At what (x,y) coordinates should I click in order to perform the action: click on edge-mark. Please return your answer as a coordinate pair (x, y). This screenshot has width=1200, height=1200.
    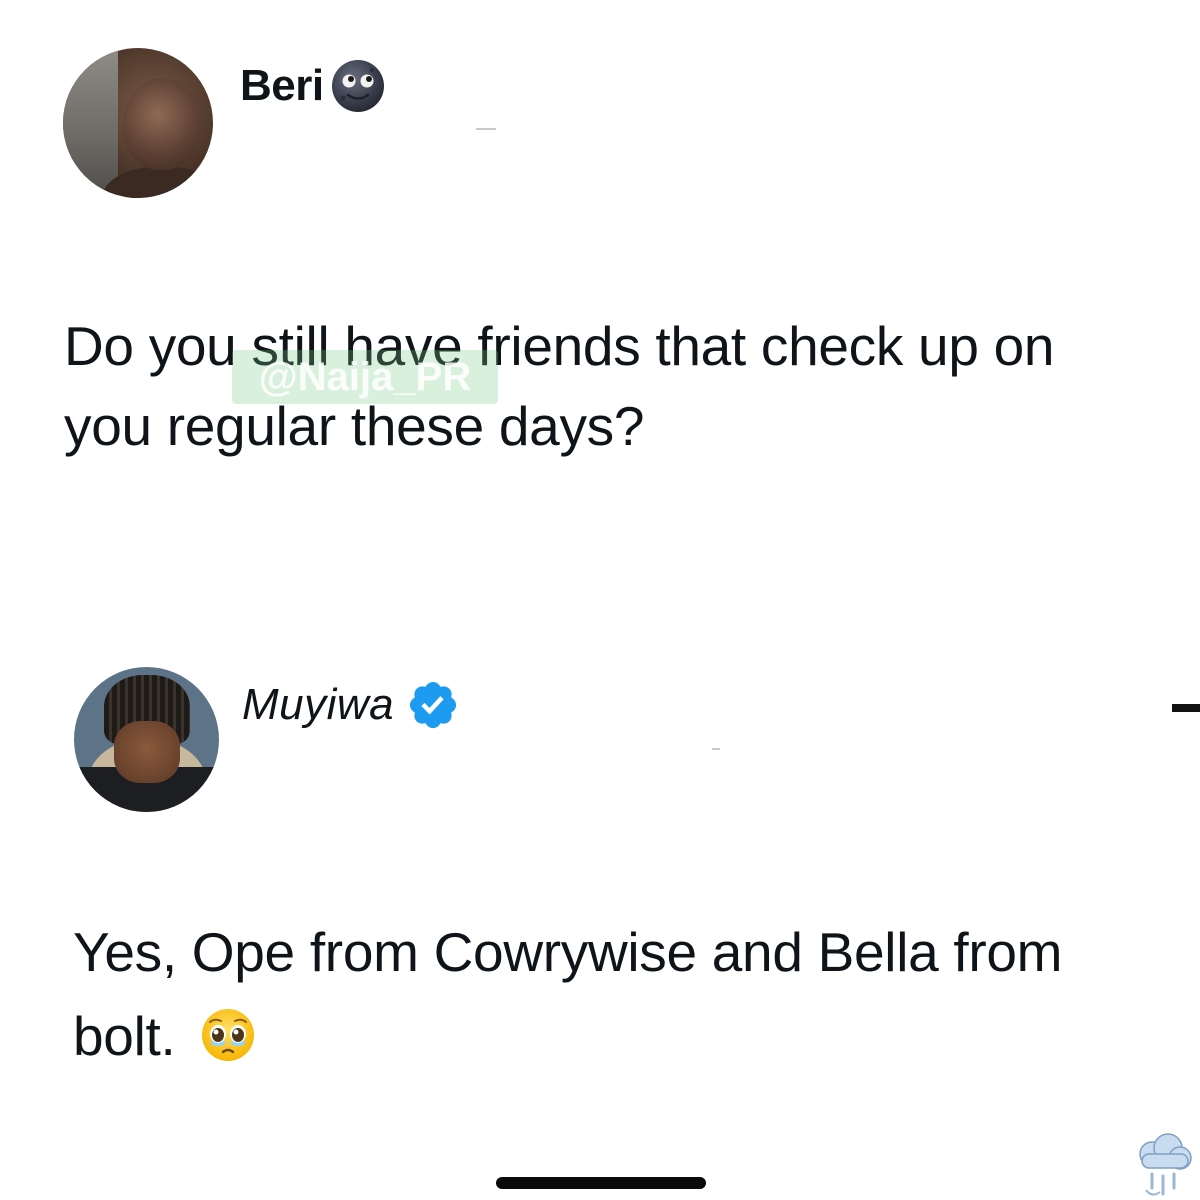
    Looking at the image, I should click on (1186, 708).